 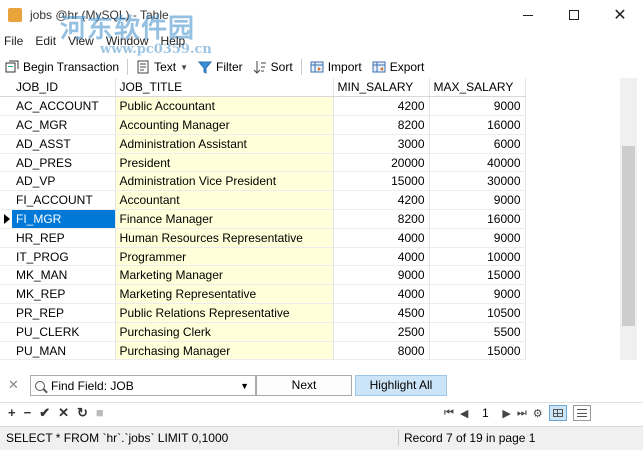 What do you see at coordinates (477, 163) in the screenshot?
I see `cell-max-salary: 40000` at bounding box center [477, 163].